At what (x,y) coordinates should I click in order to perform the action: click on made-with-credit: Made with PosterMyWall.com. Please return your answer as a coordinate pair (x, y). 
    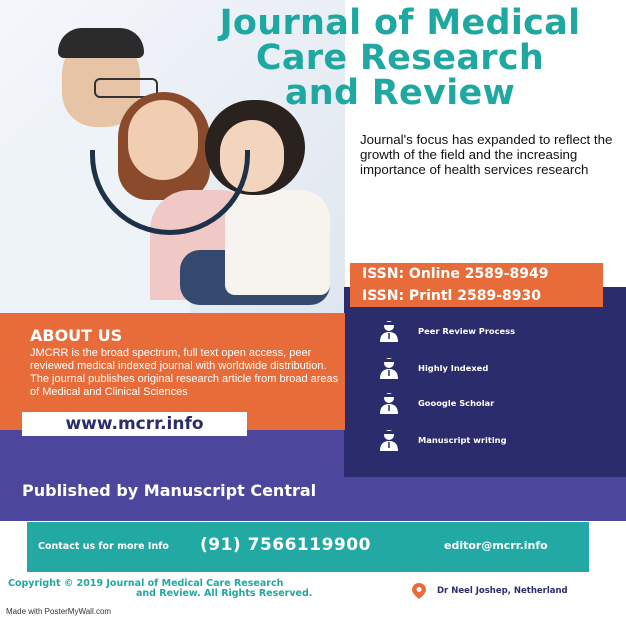
    Looking at the image, I should click on (59, 611).